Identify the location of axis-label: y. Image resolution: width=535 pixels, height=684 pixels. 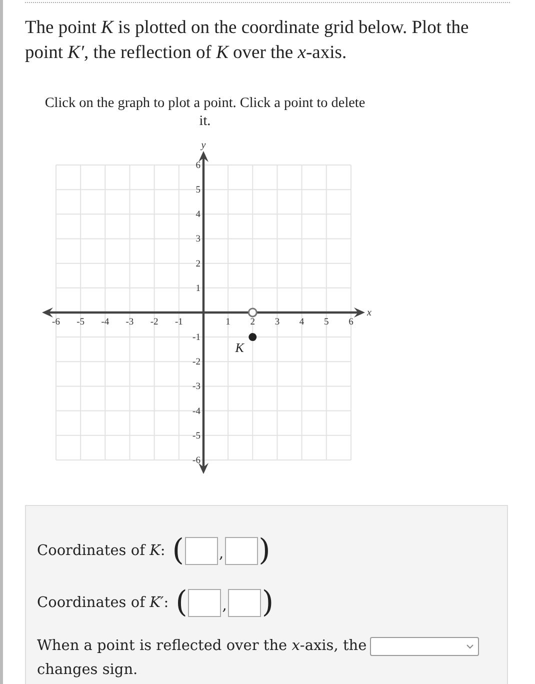
(203, 145).